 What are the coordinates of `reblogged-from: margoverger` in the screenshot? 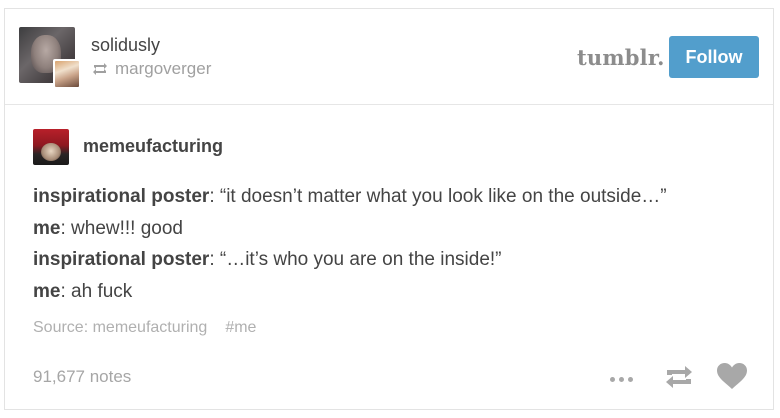 It's located at (151, 69).